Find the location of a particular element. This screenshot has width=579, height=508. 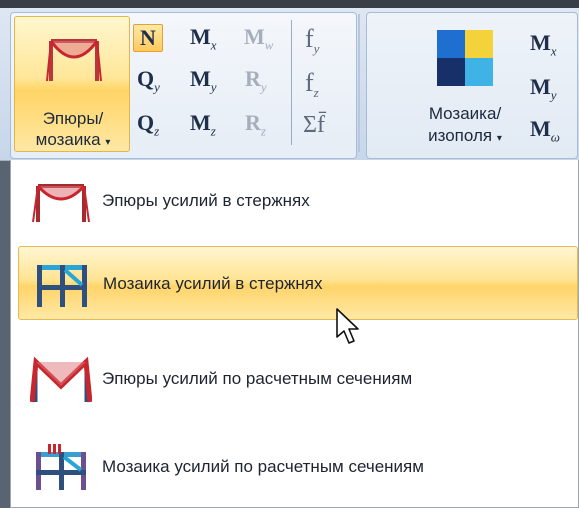

force-n-button: N is located at coordinates (148, 38).